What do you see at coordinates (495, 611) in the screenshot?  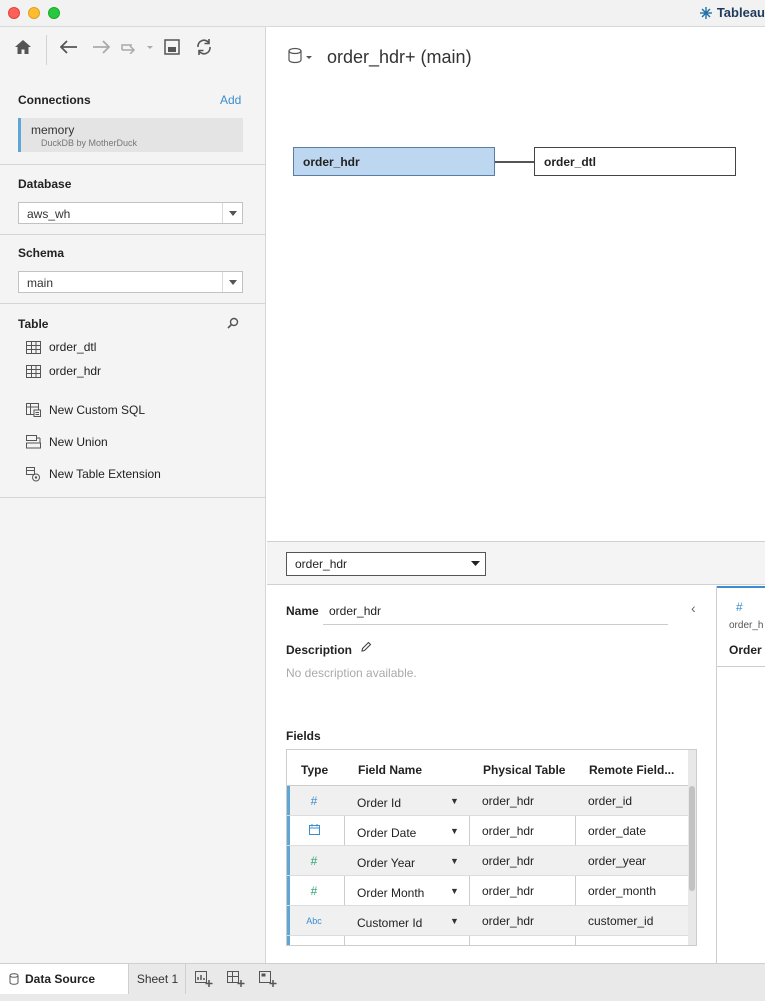 I see `name-field: order_hdr` at bounding box center [495, 611].